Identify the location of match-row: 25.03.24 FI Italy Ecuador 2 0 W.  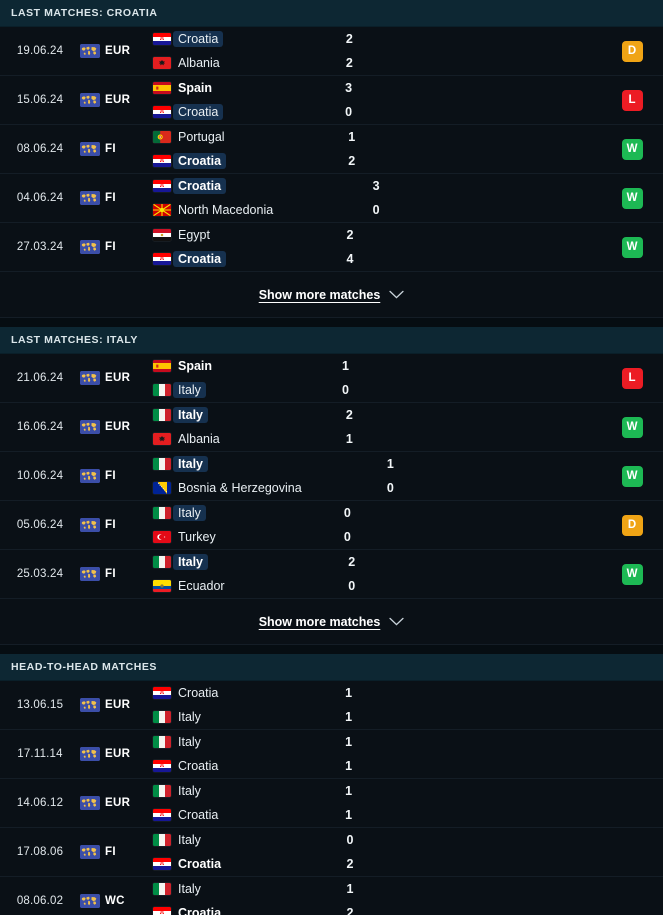
(331, 574).